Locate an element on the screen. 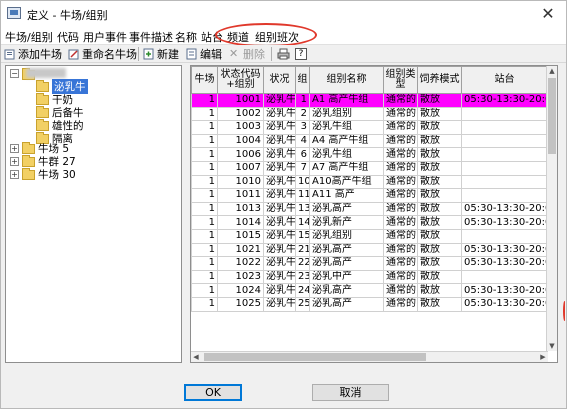 This screenshot has width=567, height=409. table-cell: 14 is located at coordinates (302, 222).